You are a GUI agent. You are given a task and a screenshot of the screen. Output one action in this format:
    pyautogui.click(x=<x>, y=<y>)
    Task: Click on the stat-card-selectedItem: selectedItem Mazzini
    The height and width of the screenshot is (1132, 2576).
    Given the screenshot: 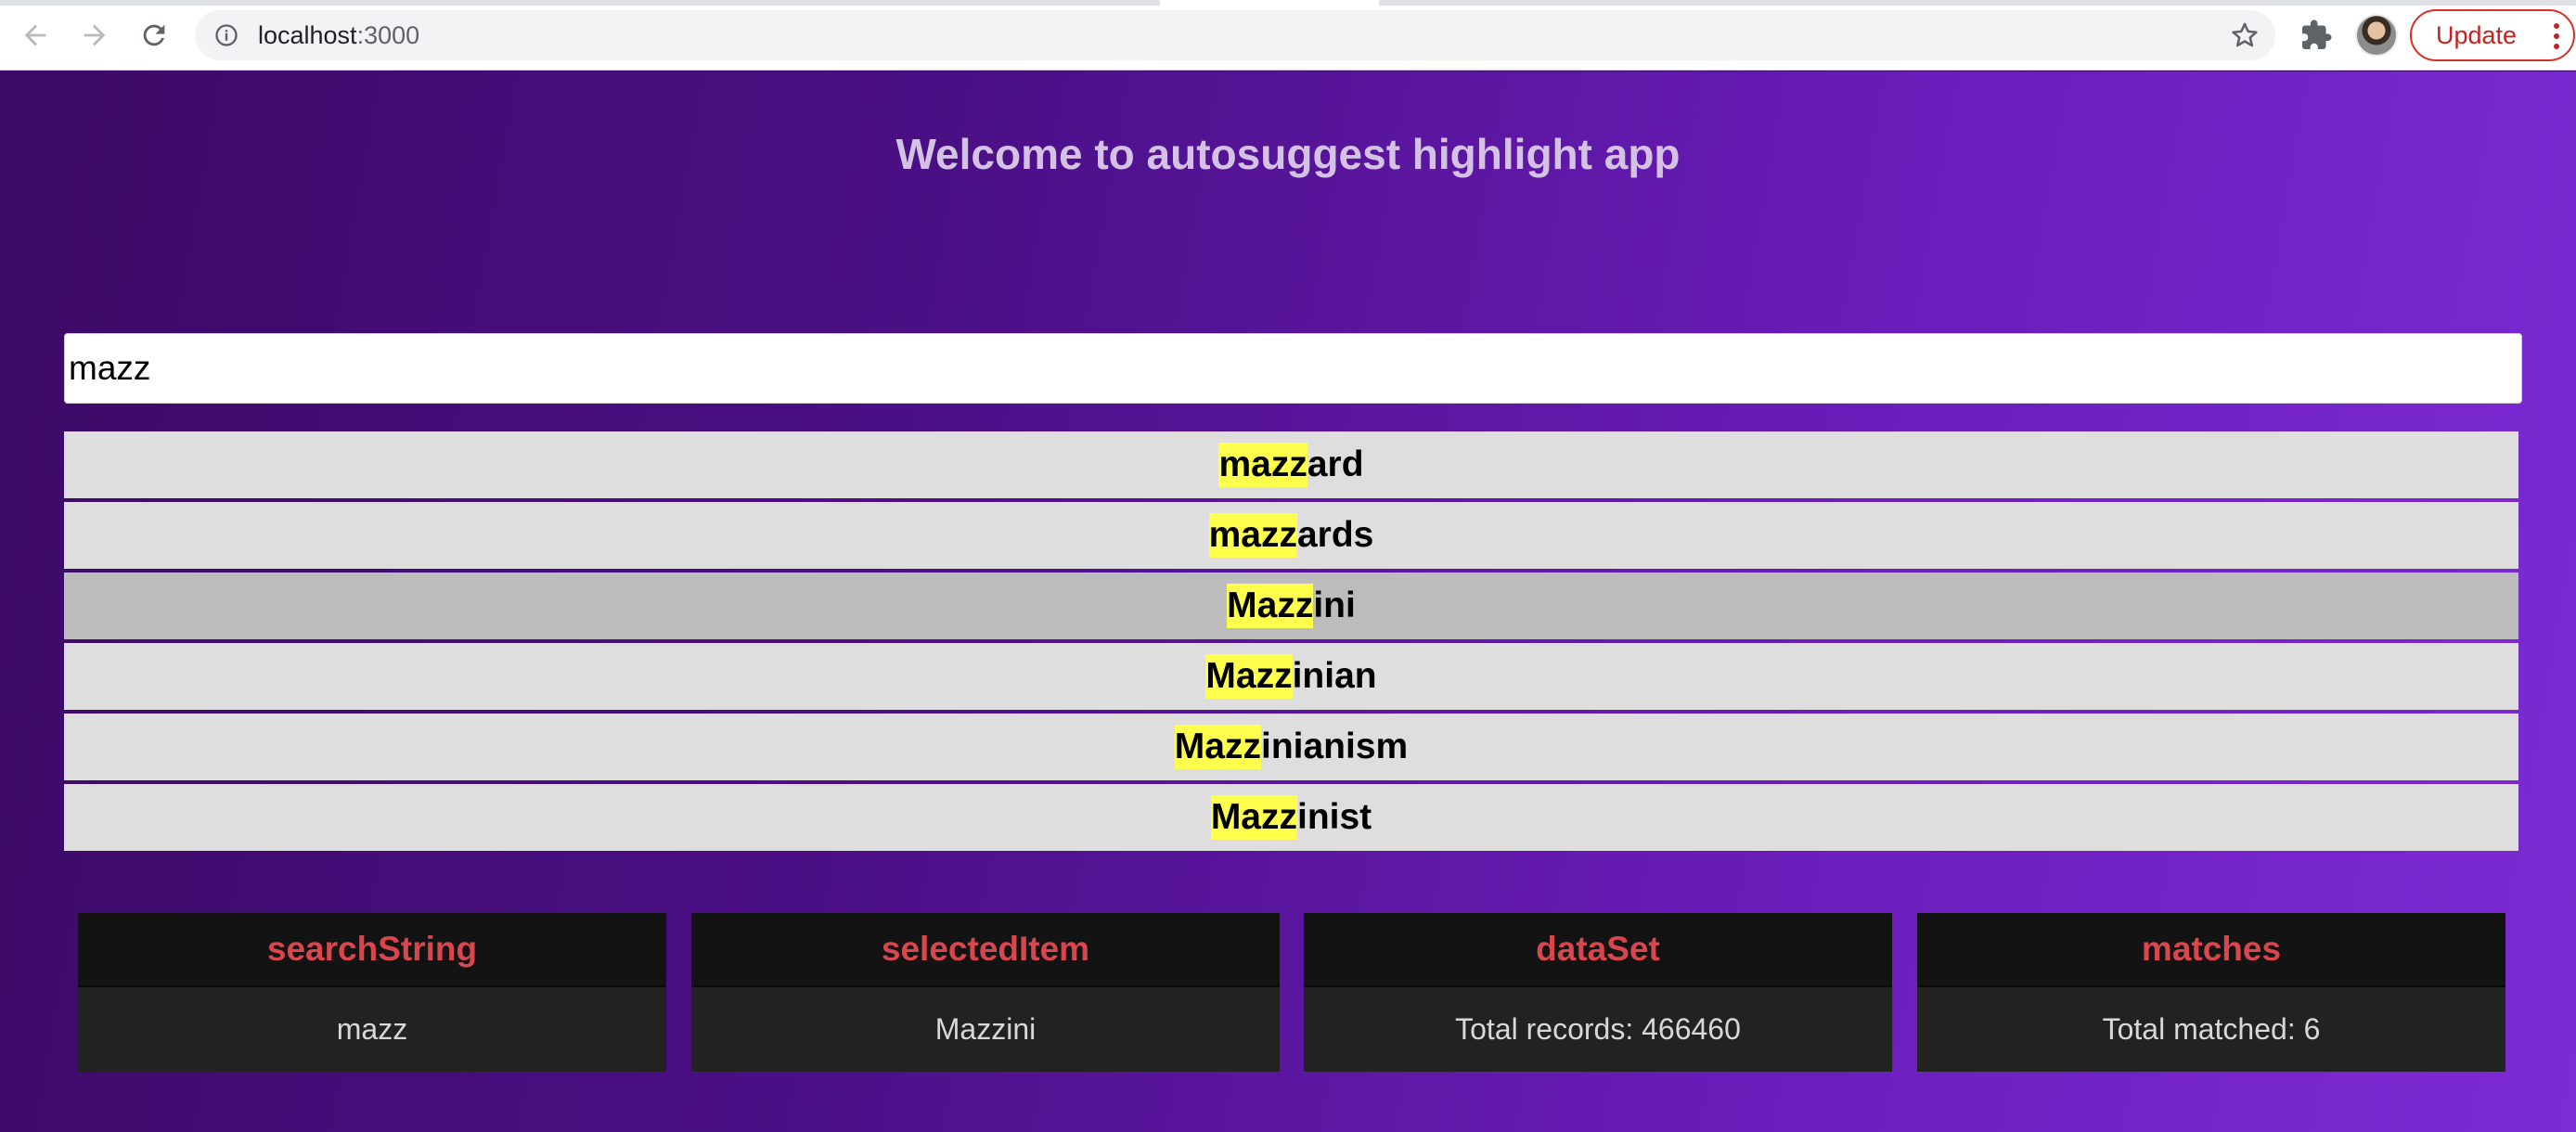 What is the action you would take?
    pyautogui.click(x=986, y=993)
    